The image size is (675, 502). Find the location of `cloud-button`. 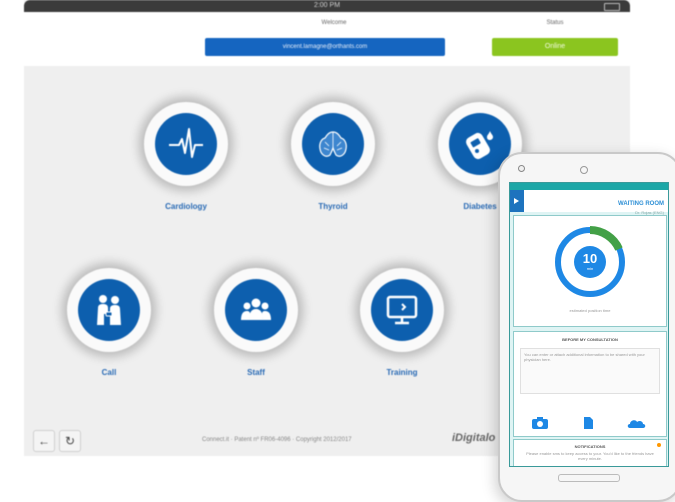

cloud-button is located at coordinates (636, 423).